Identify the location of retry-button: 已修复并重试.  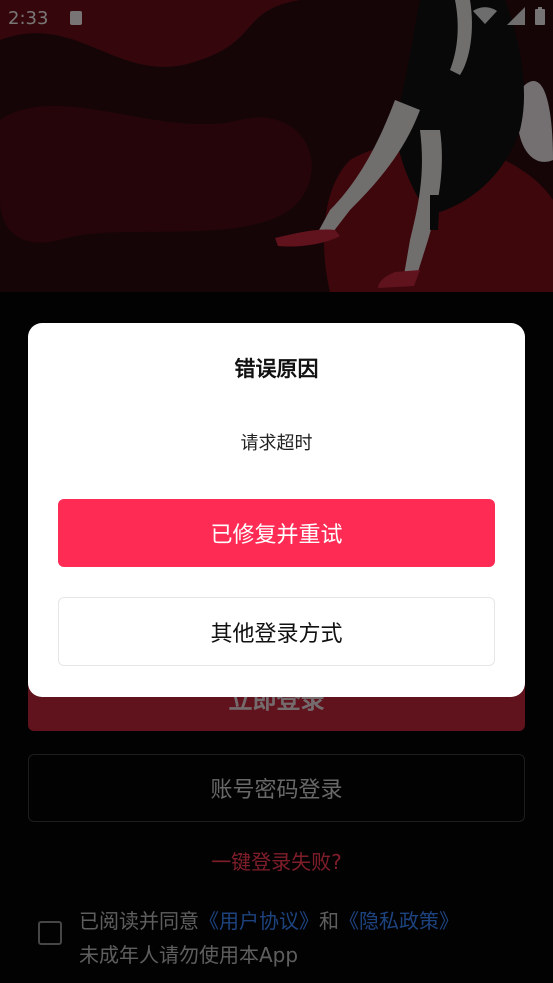
(276, 533).